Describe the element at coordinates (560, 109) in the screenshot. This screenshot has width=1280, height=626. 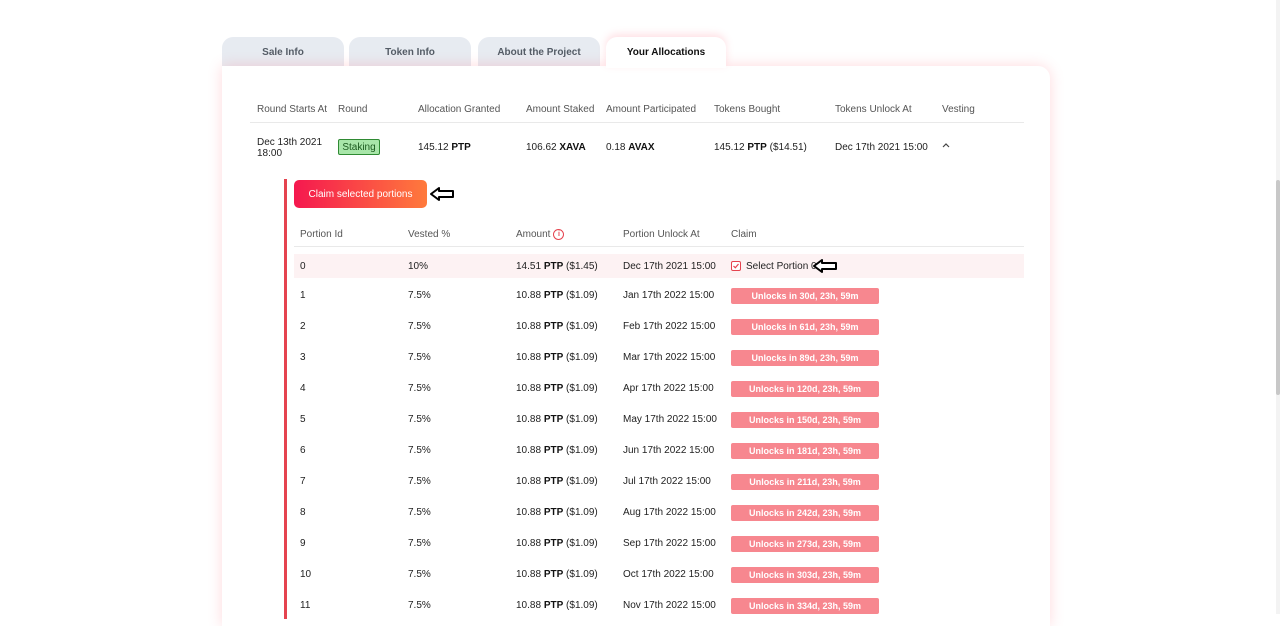
I see `header-amount-staked: Amount Staked` at that location.